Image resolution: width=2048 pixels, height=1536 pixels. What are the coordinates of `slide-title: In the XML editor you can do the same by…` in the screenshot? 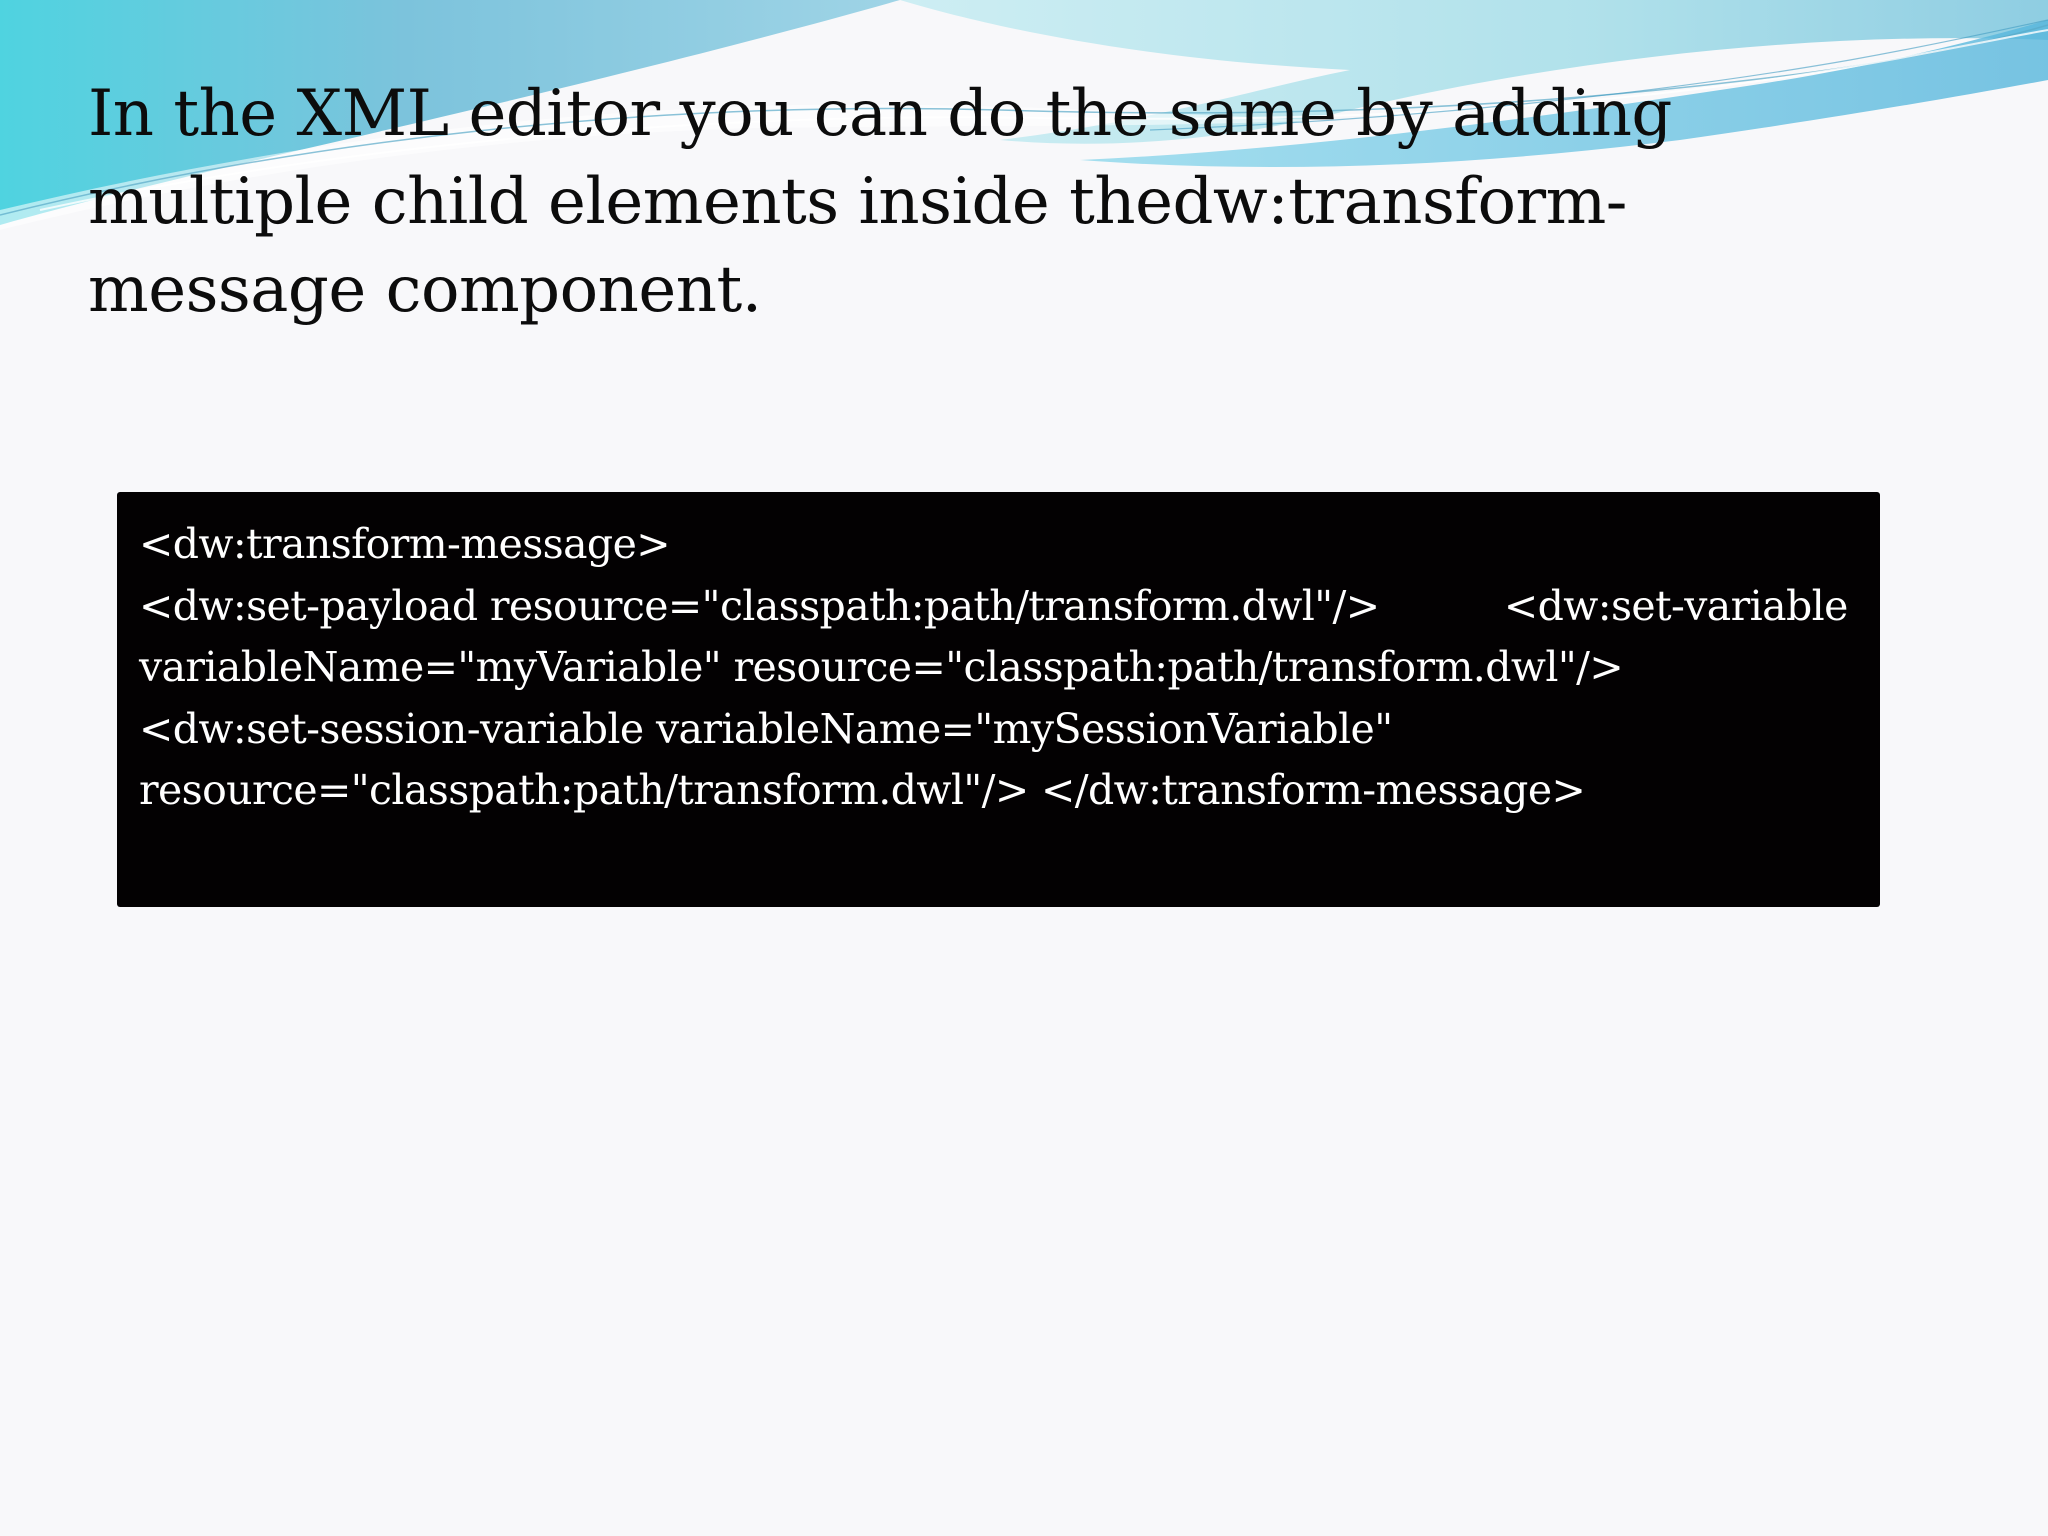 It's located at (880, 202).